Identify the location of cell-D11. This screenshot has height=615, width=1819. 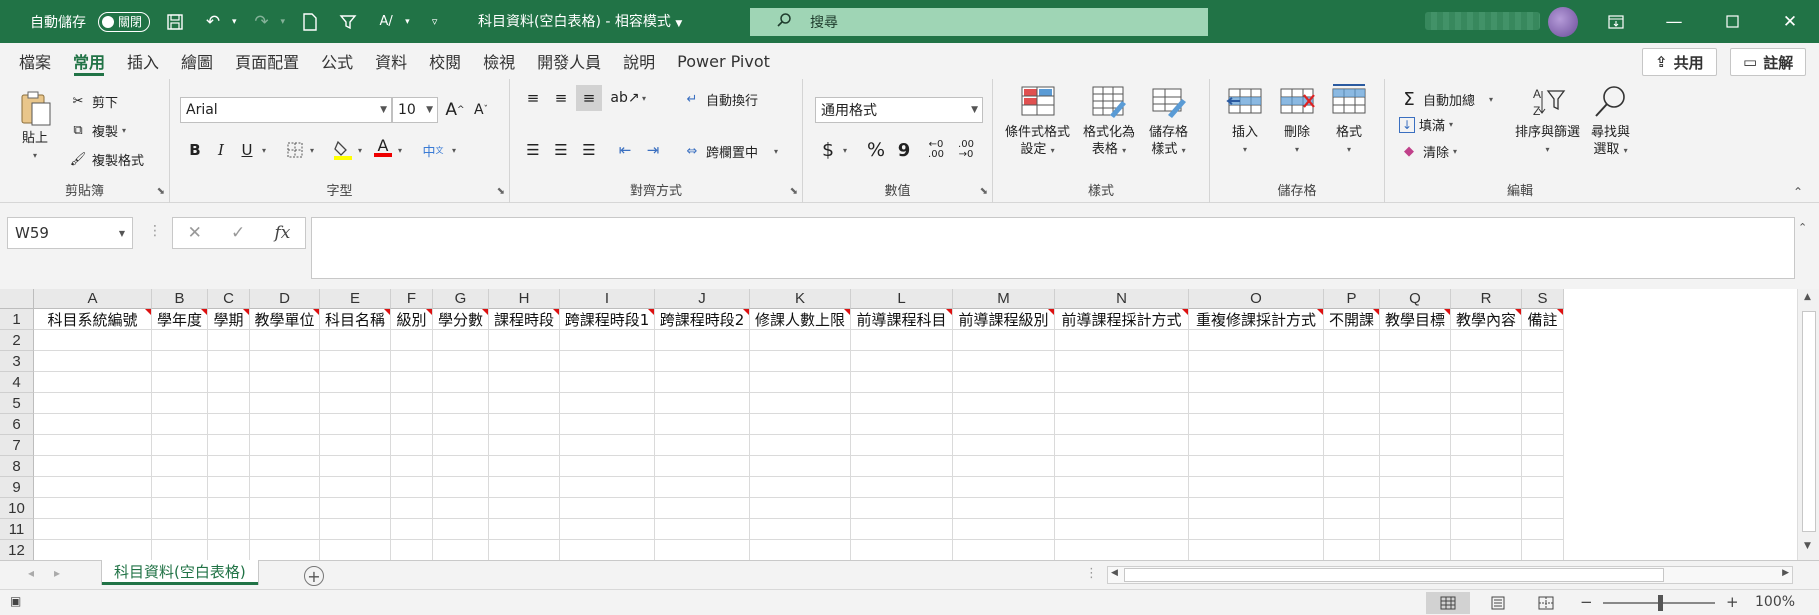
(285, 529).